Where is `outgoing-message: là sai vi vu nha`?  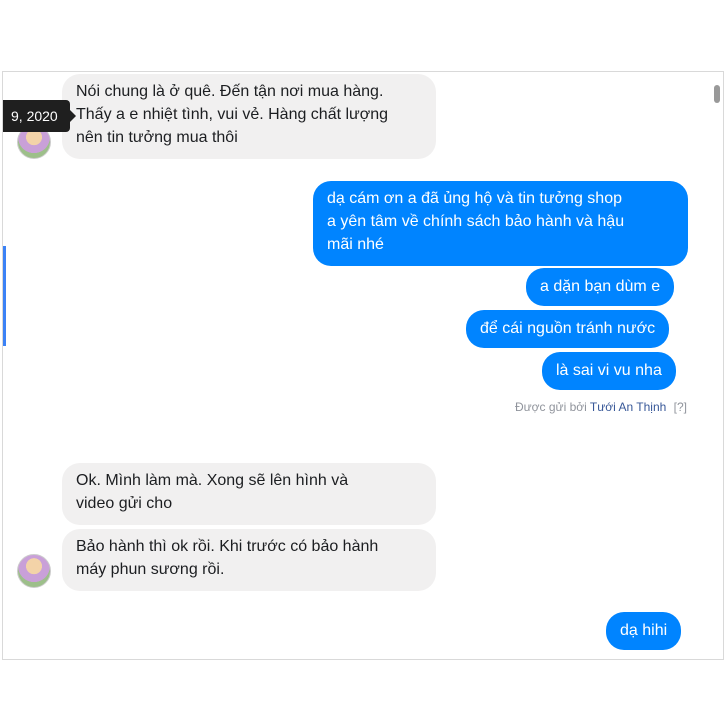 outgoing-message: là sai vi vu nha is located at coordinates (609, 371).